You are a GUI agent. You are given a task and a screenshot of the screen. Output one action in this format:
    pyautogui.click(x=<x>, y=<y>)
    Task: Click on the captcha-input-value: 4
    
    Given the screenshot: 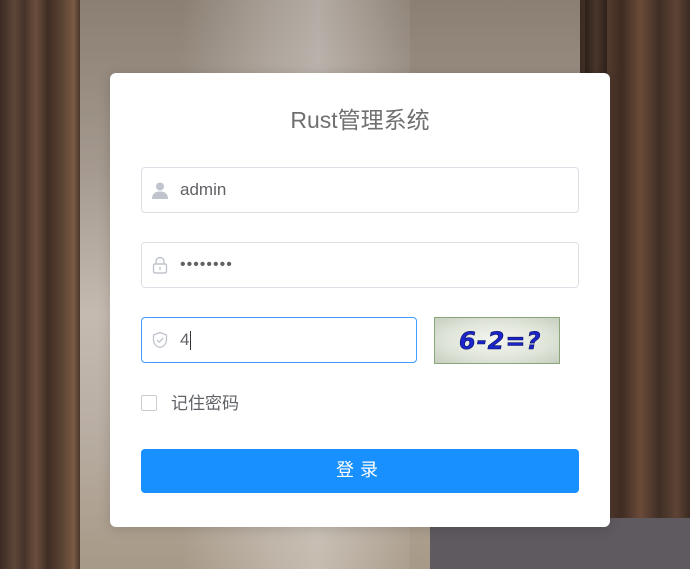 What is the action you would take?
    pyautogui.click(x=186, y=340)
    